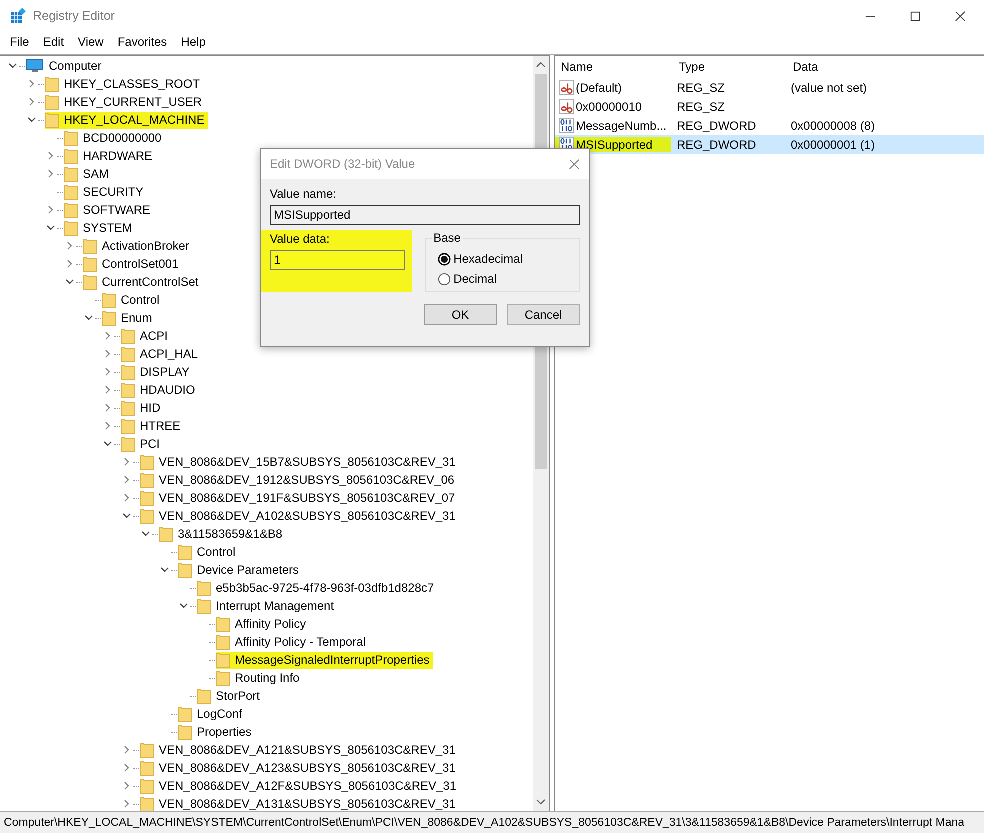  I want to click on tree-item: MessageSignaledInterruptProperties, so click(324, 660).